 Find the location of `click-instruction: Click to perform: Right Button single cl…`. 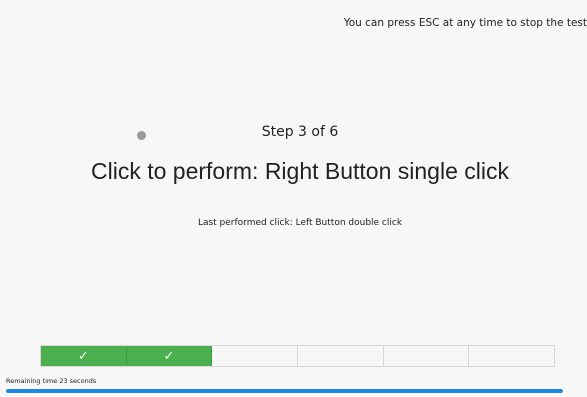

click-instruction: Click to perform: Right Button single cl… is located at coordinates (293, 171).